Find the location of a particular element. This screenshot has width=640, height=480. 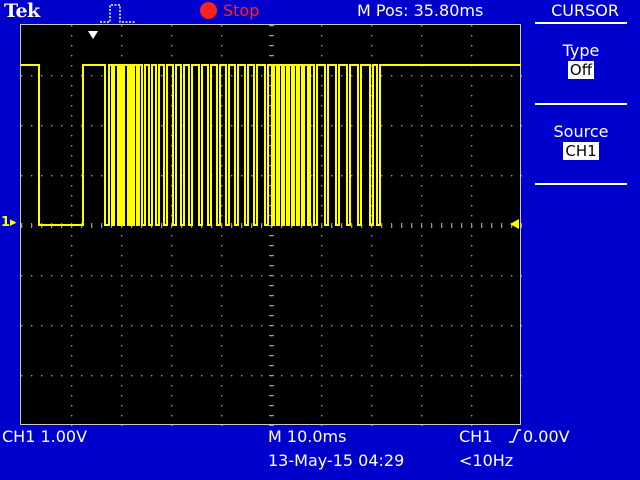

menu-title: CURSOR is located at coordinates (585, 10).